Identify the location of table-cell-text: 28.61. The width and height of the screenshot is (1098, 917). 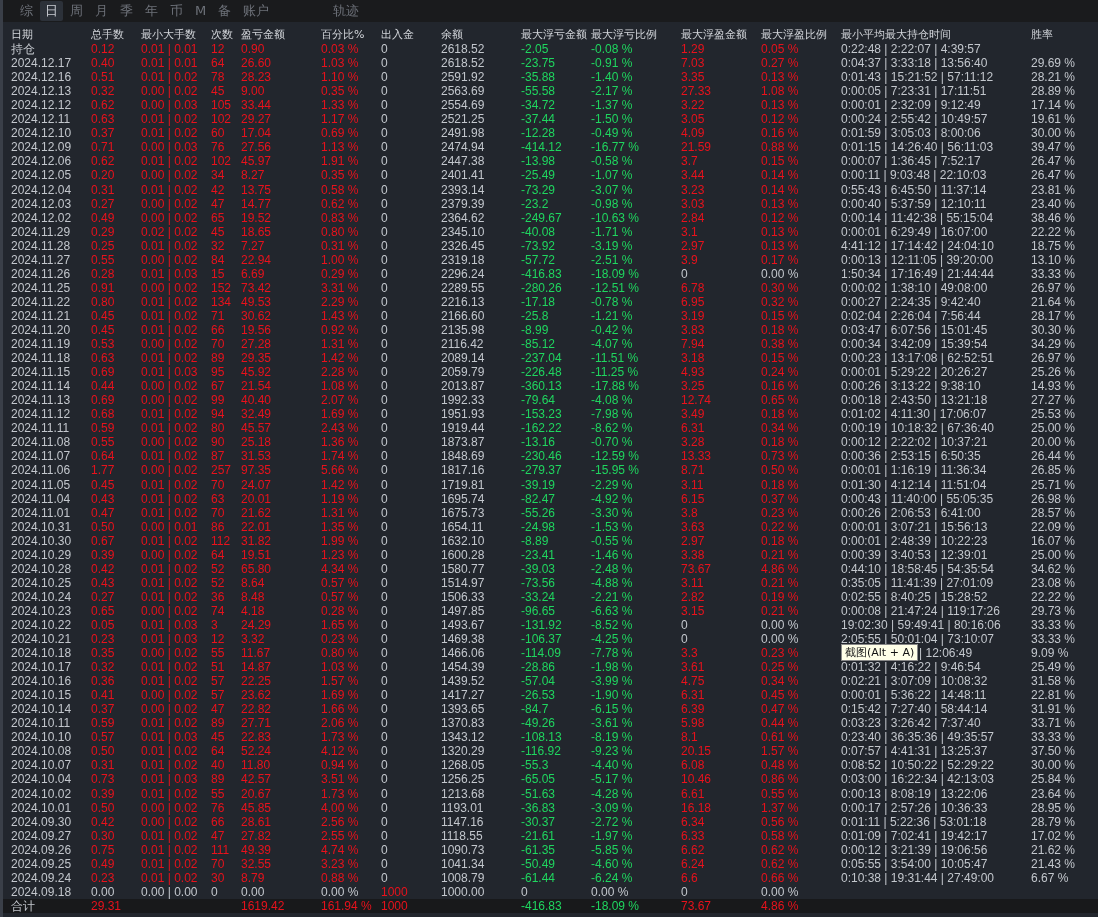
(257, 821).